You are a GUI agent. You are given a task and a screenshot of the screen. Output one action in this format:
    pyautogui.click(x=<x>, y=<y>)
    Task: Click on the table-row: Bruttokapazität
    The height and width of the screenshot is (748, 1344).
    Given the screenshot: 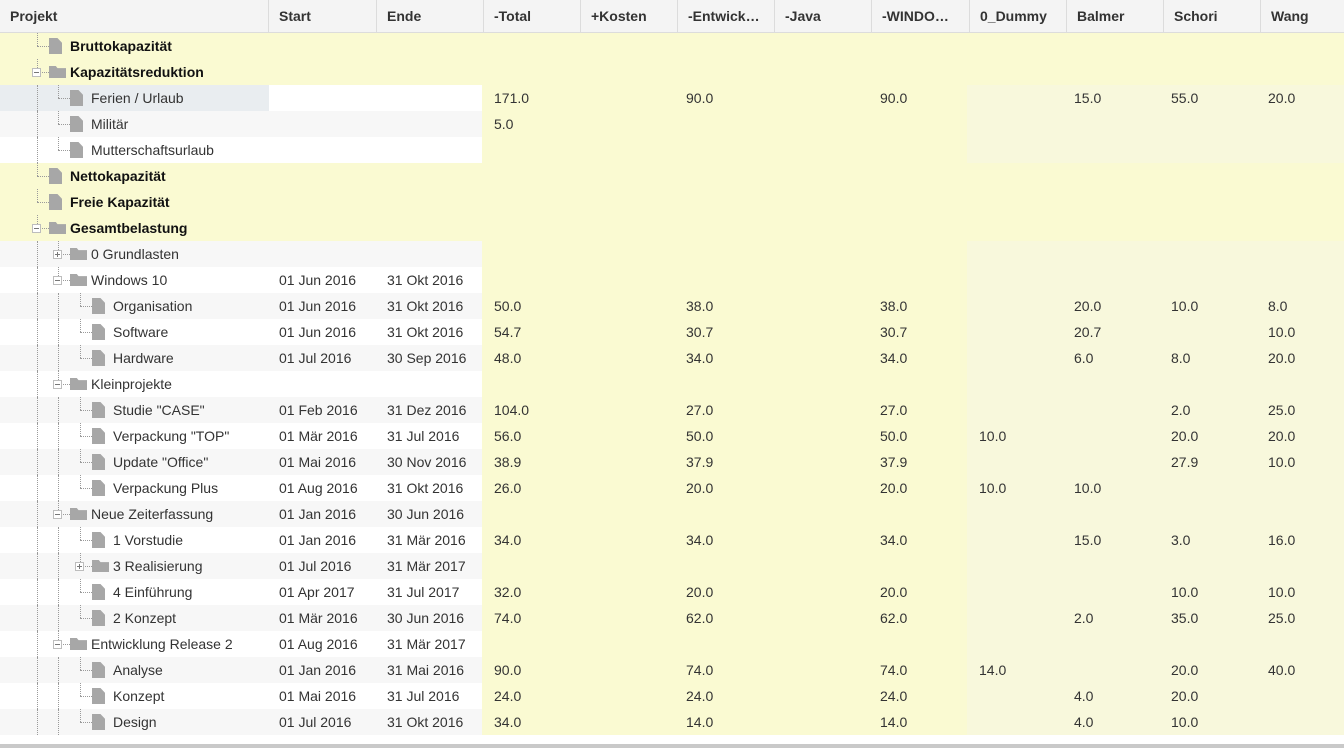 What is the action you would take?
    pyautogui.click(x=672, y=46)
    